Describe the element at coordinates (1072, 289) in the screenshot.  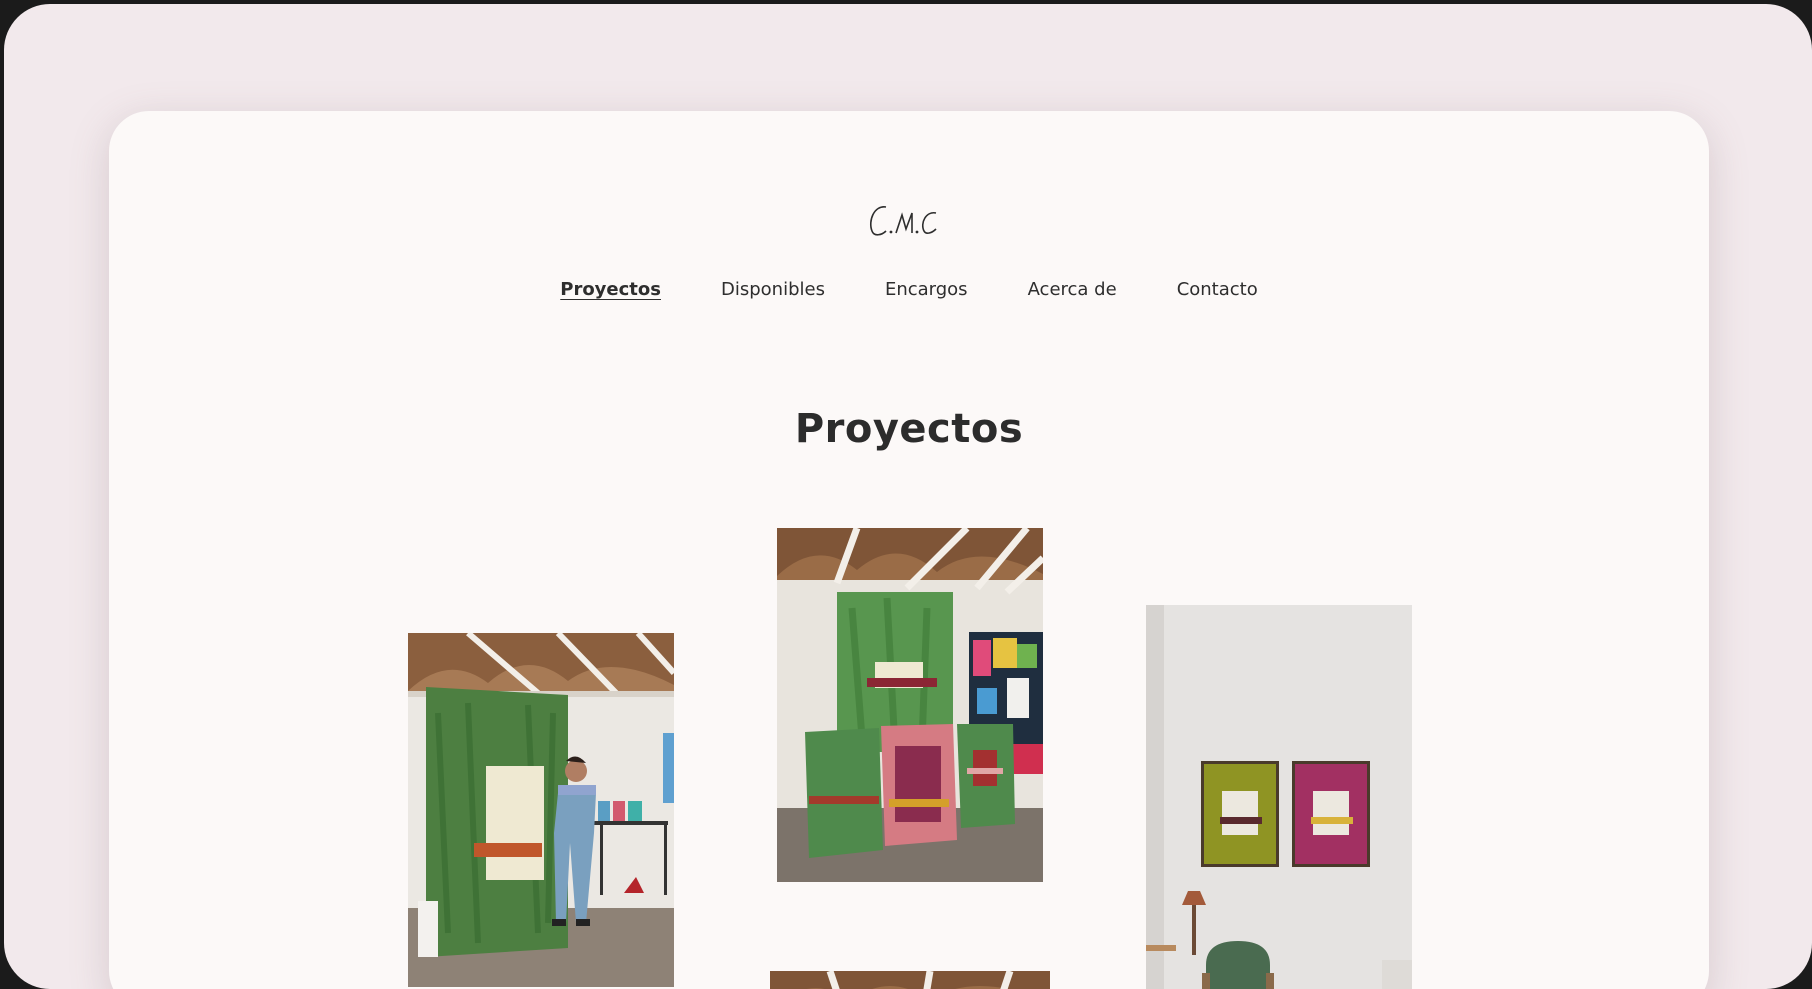
I see `nav-acerca-de: Acerca de` at that location.